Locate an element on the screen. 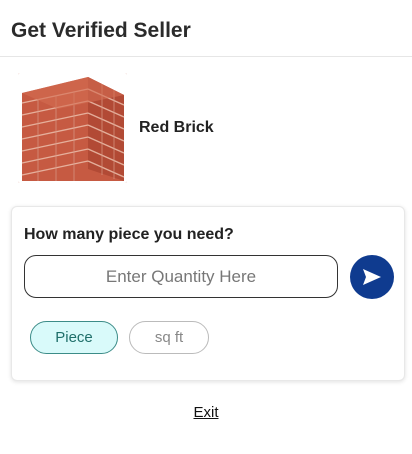 This screenshot has height=454, width=412. page-header: Get Verified Seller is located at coordinates (206, 28).